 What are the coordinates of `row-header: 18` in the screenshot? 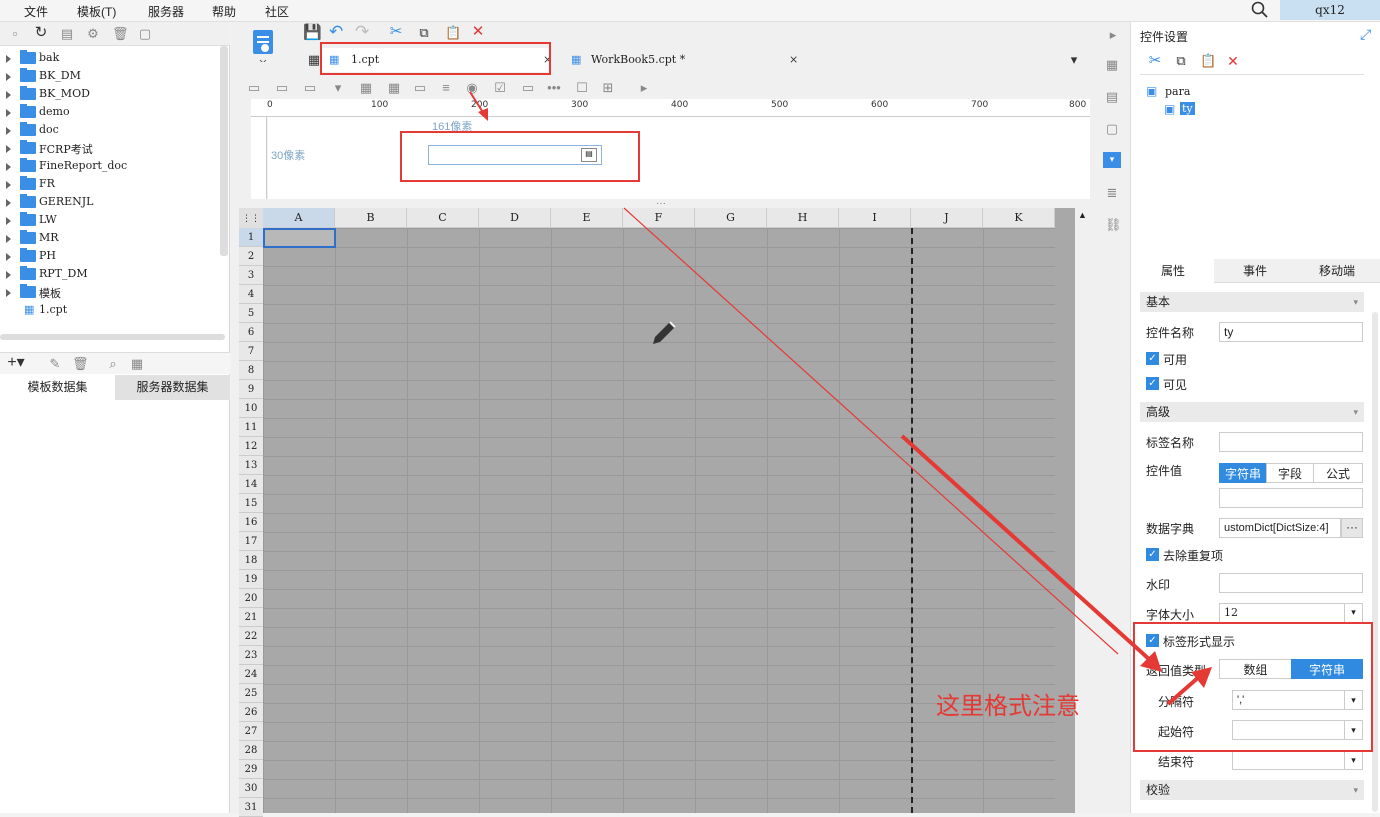 It's located at (251, 560).